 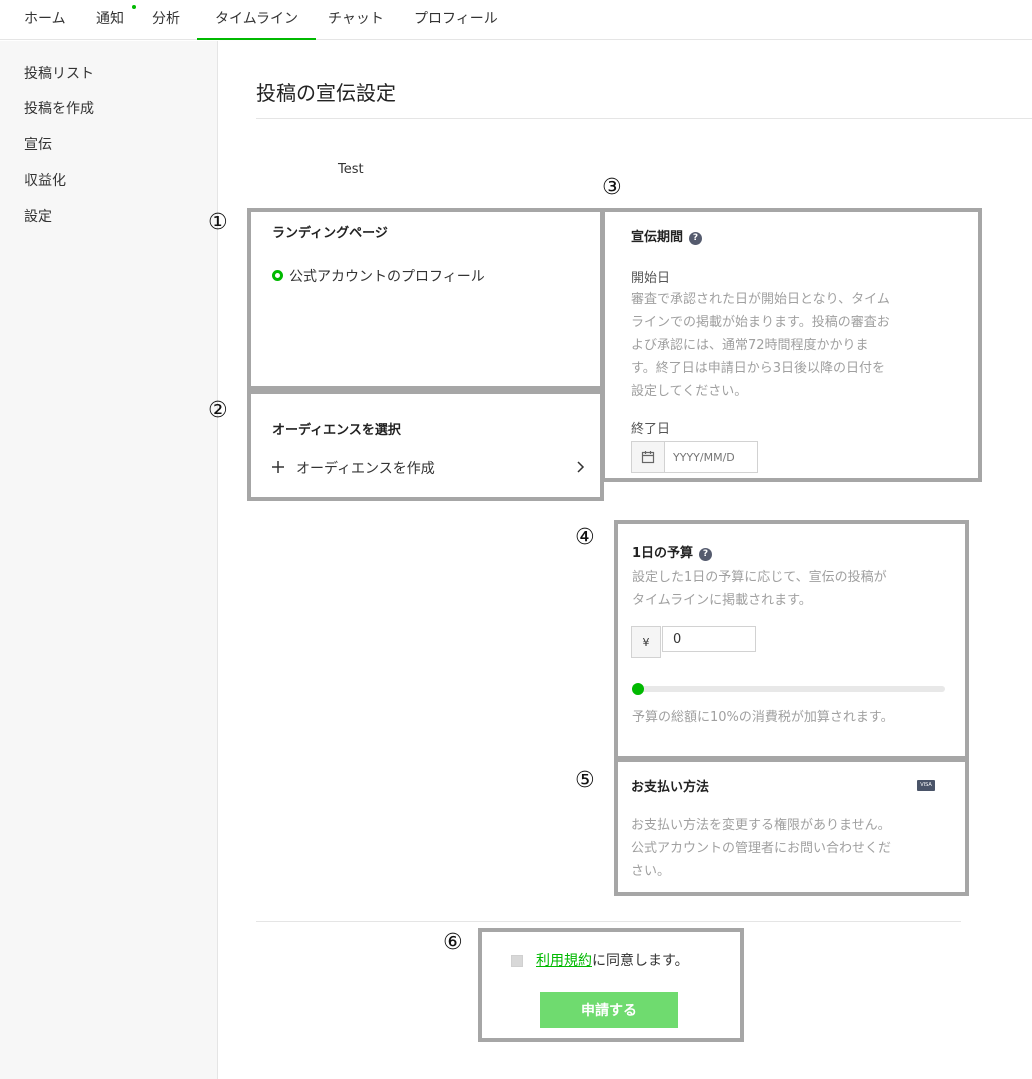 What do you see at coordinates (581, 467) in the screenshot?
I see `chevron-right-icon` at bounding box center [581, 467].